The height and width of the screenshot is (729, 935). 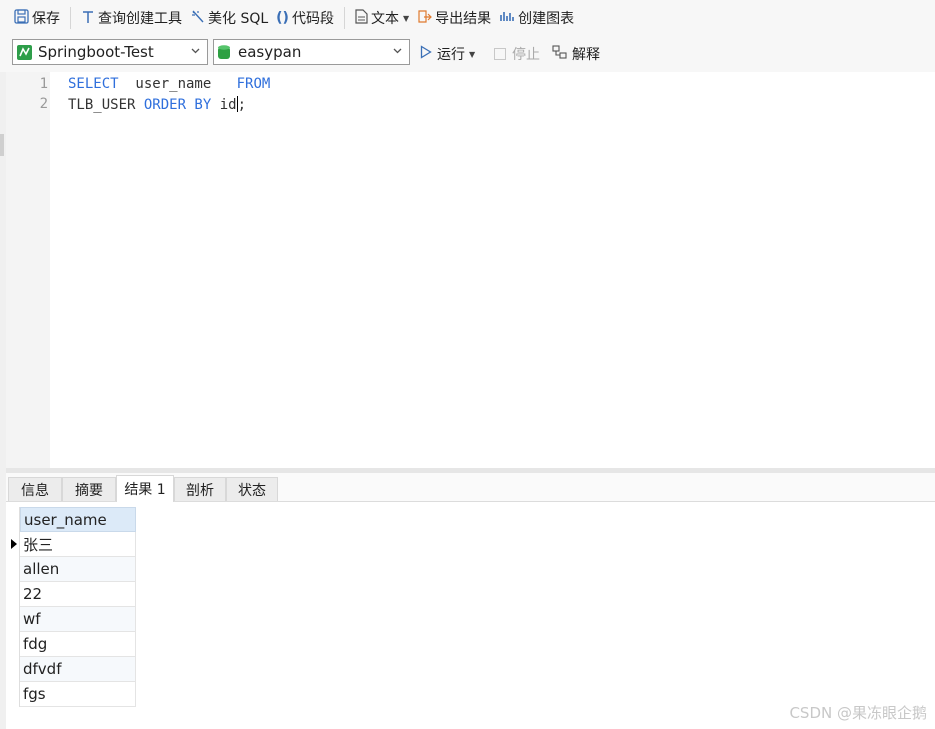 I want to click on column-header-user-name: user_name, so click(x=78, y=519).